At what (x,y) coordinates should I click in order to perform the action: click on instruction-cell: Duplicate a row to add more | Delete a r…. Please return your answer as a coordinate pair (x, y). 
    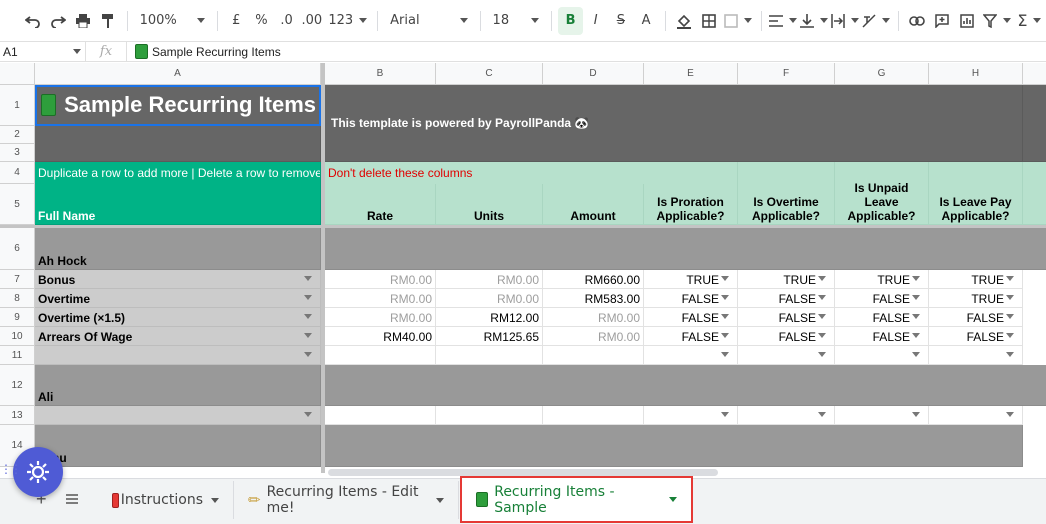
    Looking at the image, I should click on (178, 173).